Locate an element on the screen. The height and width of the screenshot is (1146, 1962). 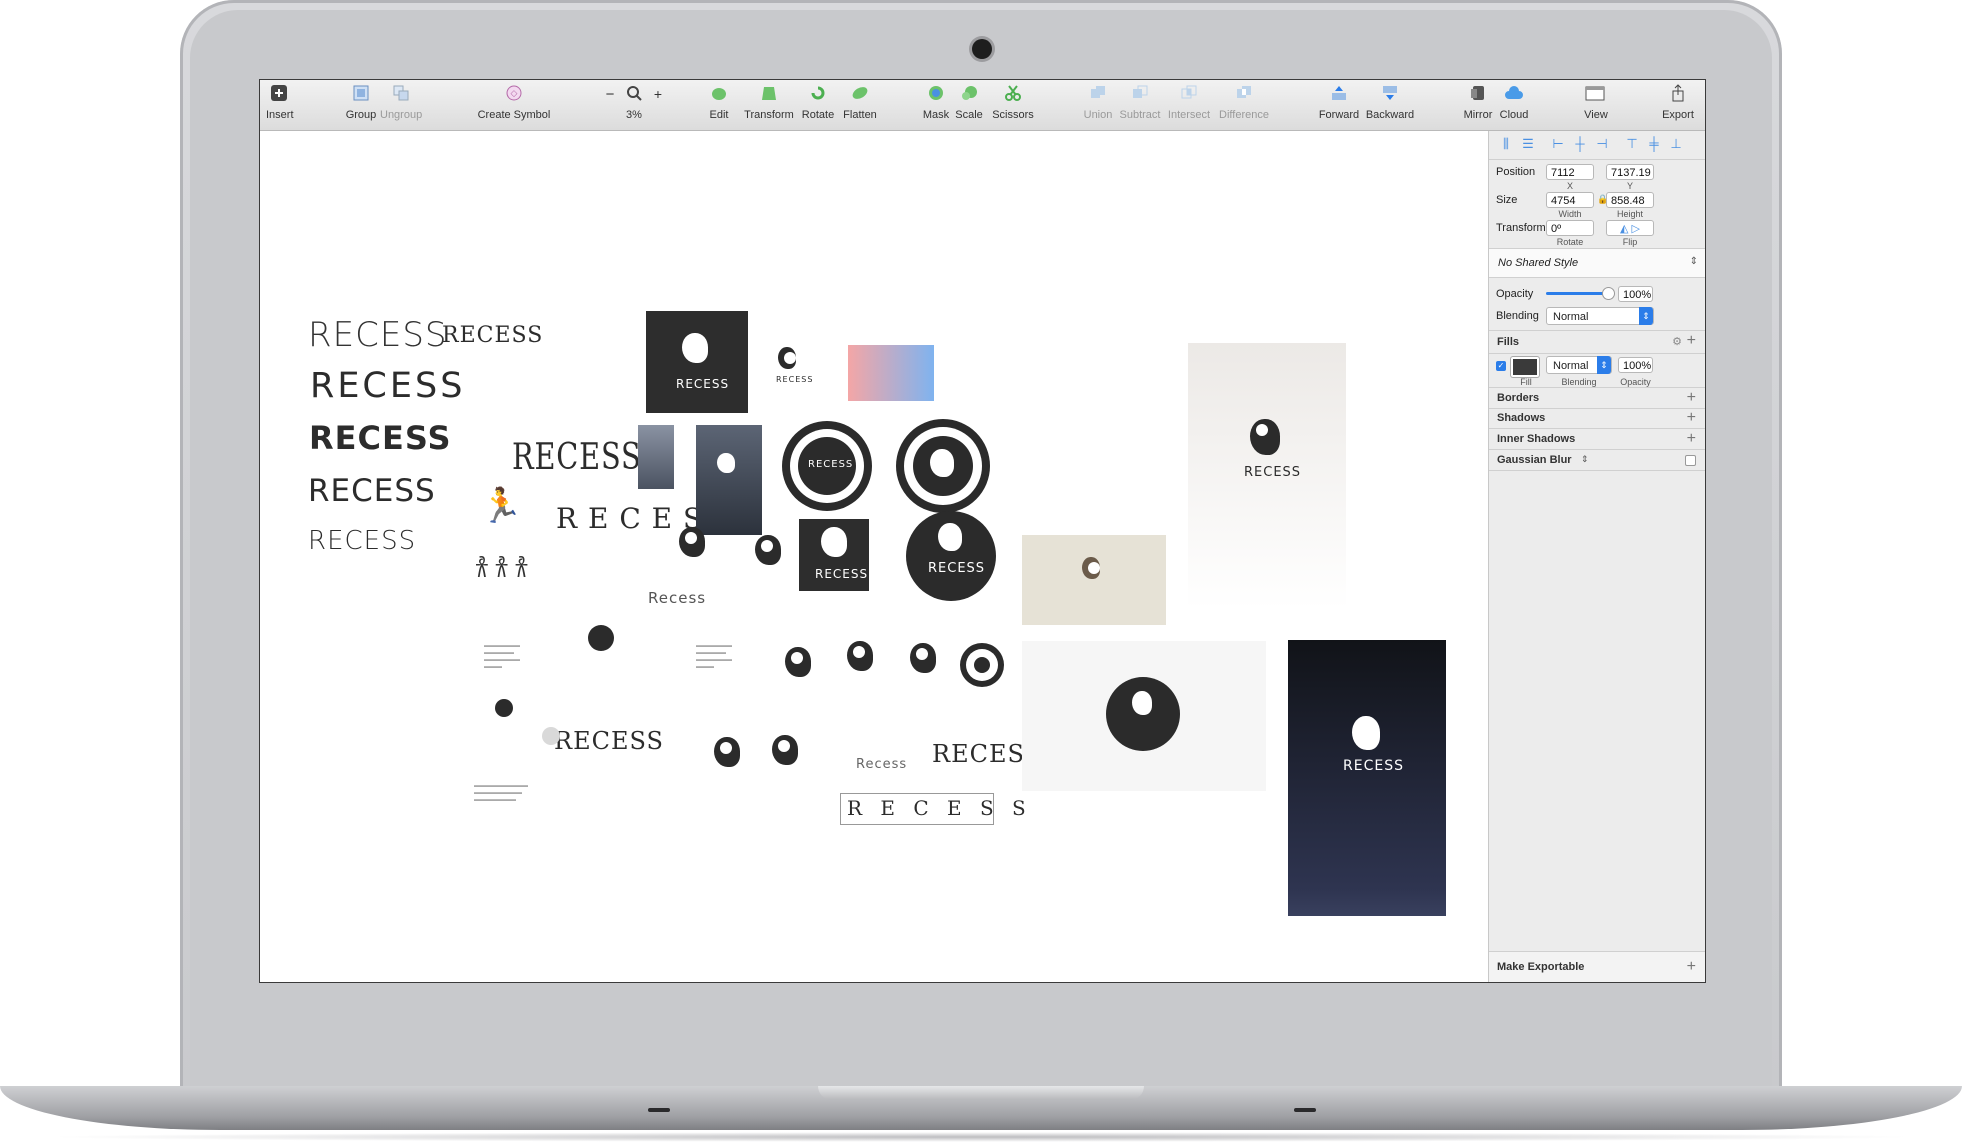
create-symbol-button: ◇ Create Symbol is located at coordinates (514, 102).